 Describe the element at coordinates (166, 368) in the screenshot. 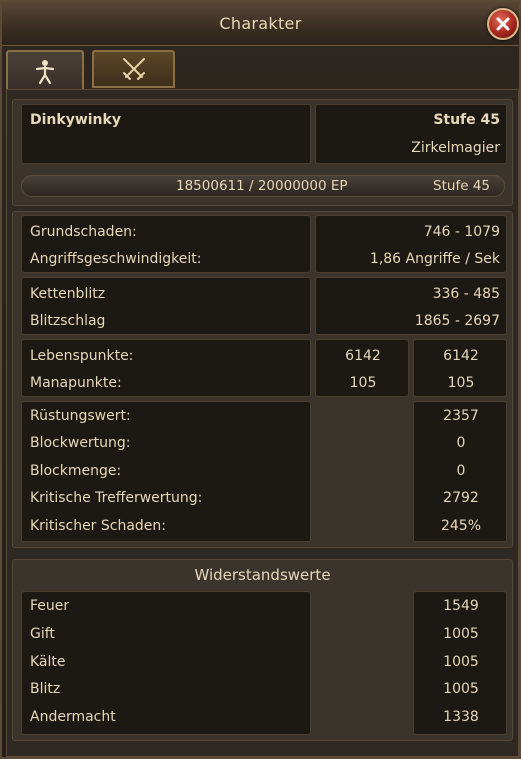

I see `vitals-labels-box: Lebenspunkte: Manapunkte:` at that location.